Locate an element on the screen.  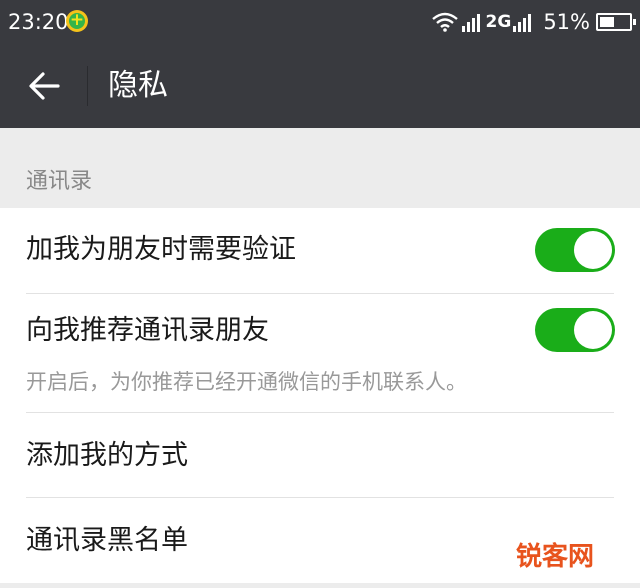
signal-strength-icon is located at coordinates (470, 23).